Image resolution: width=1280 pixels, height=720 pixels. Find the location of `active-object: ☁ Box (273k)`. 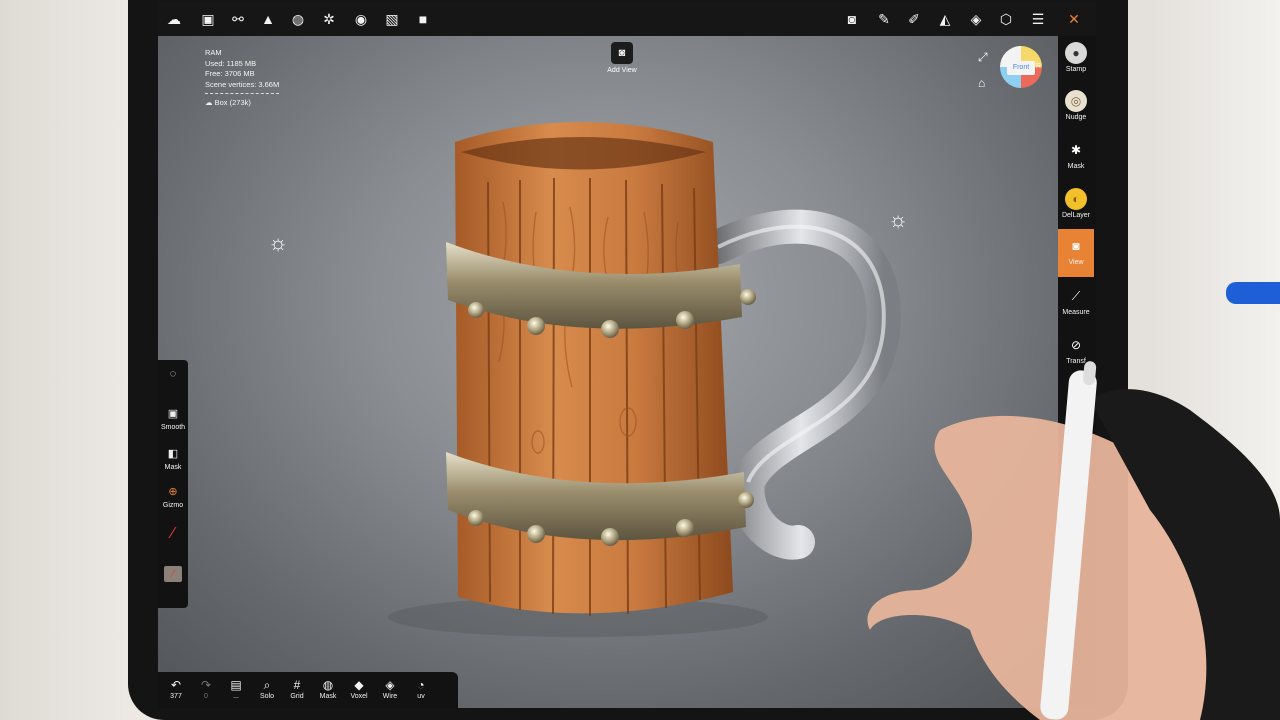

active-object: ☁ Box (273k) is located at coordinates (242, 103).